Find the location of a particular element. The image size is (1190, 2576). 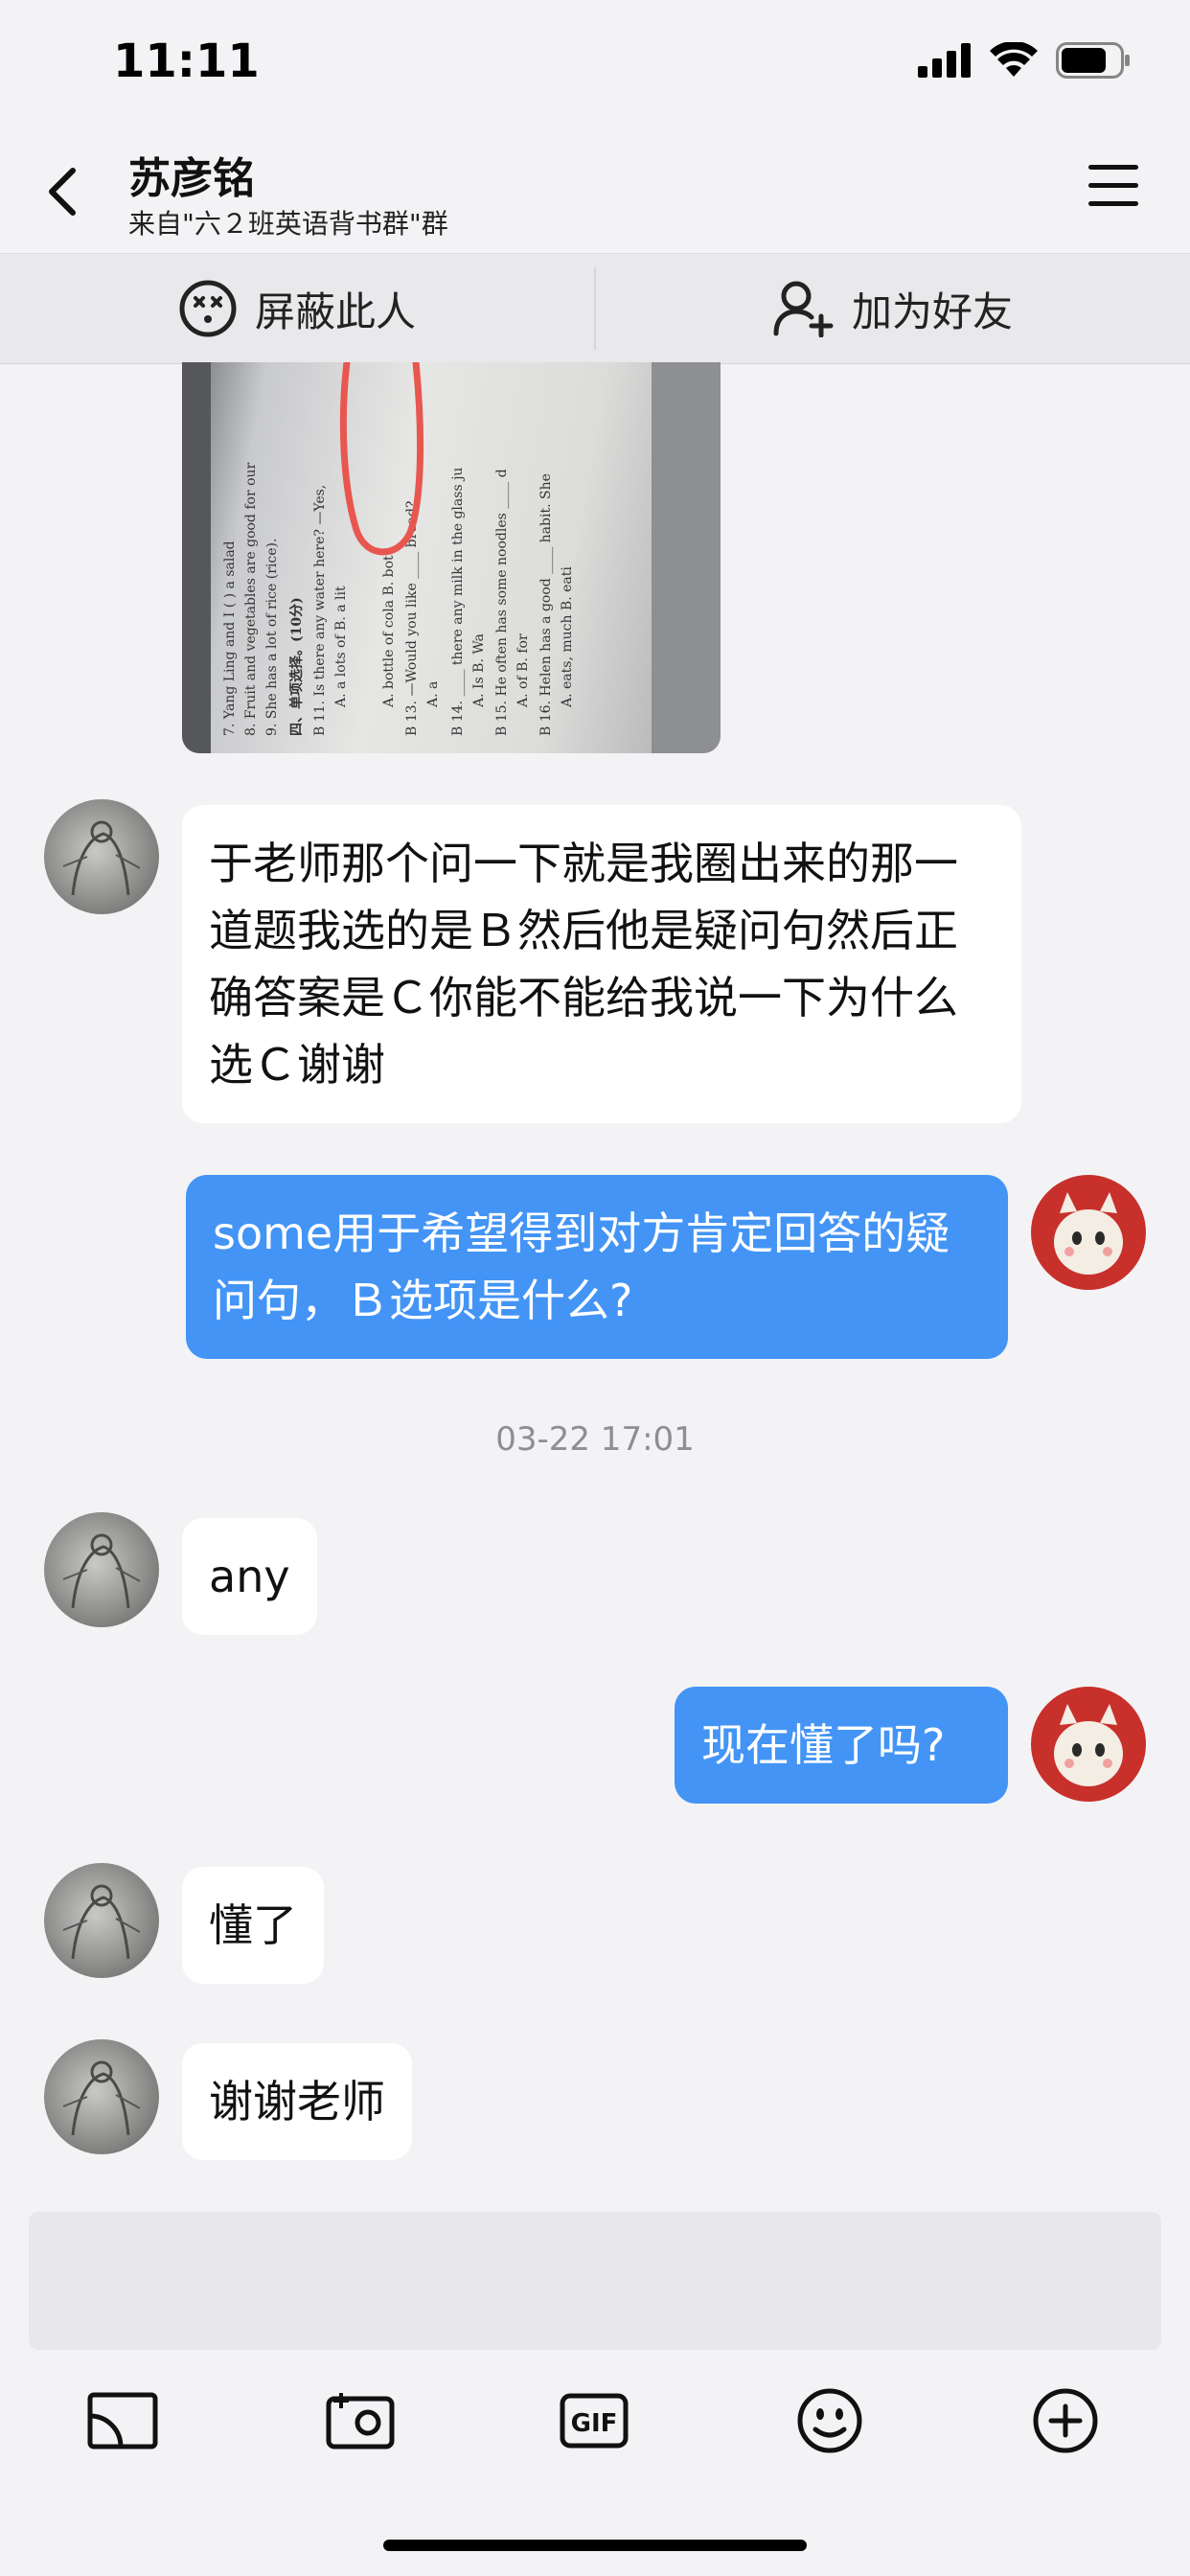

composer-toolbar: GIF is located at coordinates (595, 2421).